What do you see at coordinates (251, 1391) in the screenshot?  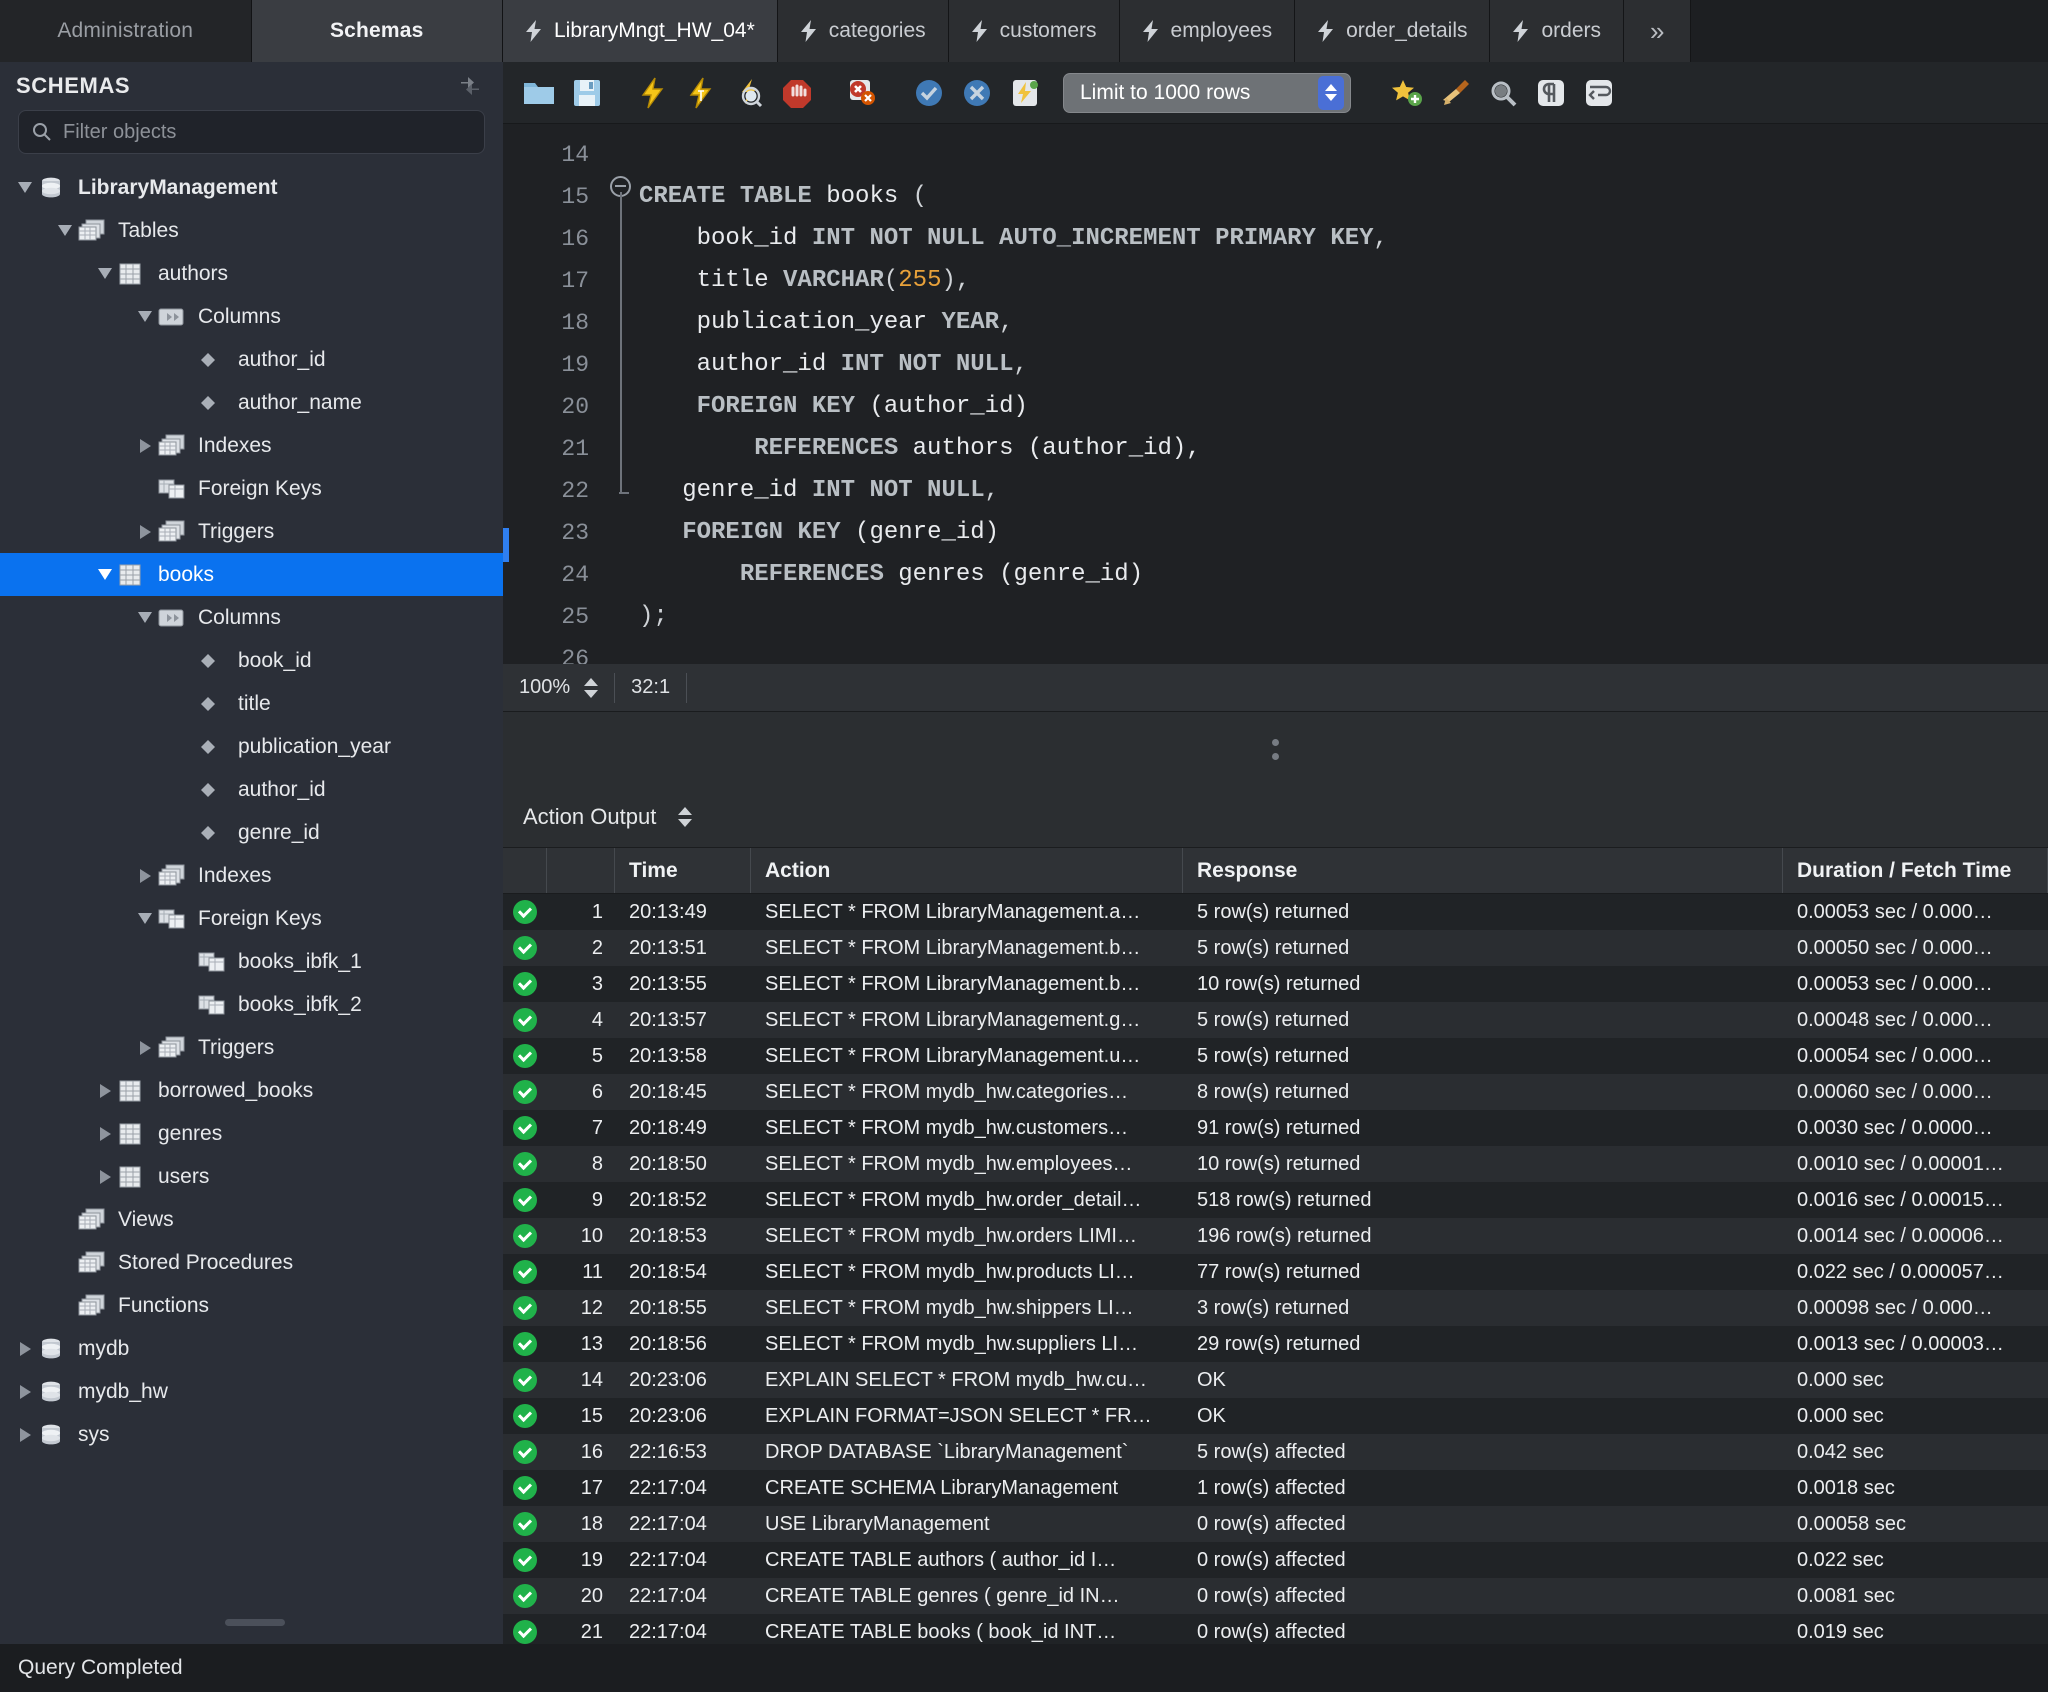 I see `tree-node-mydb_hw: mydb_hw` at bounding box center [251, 1391].